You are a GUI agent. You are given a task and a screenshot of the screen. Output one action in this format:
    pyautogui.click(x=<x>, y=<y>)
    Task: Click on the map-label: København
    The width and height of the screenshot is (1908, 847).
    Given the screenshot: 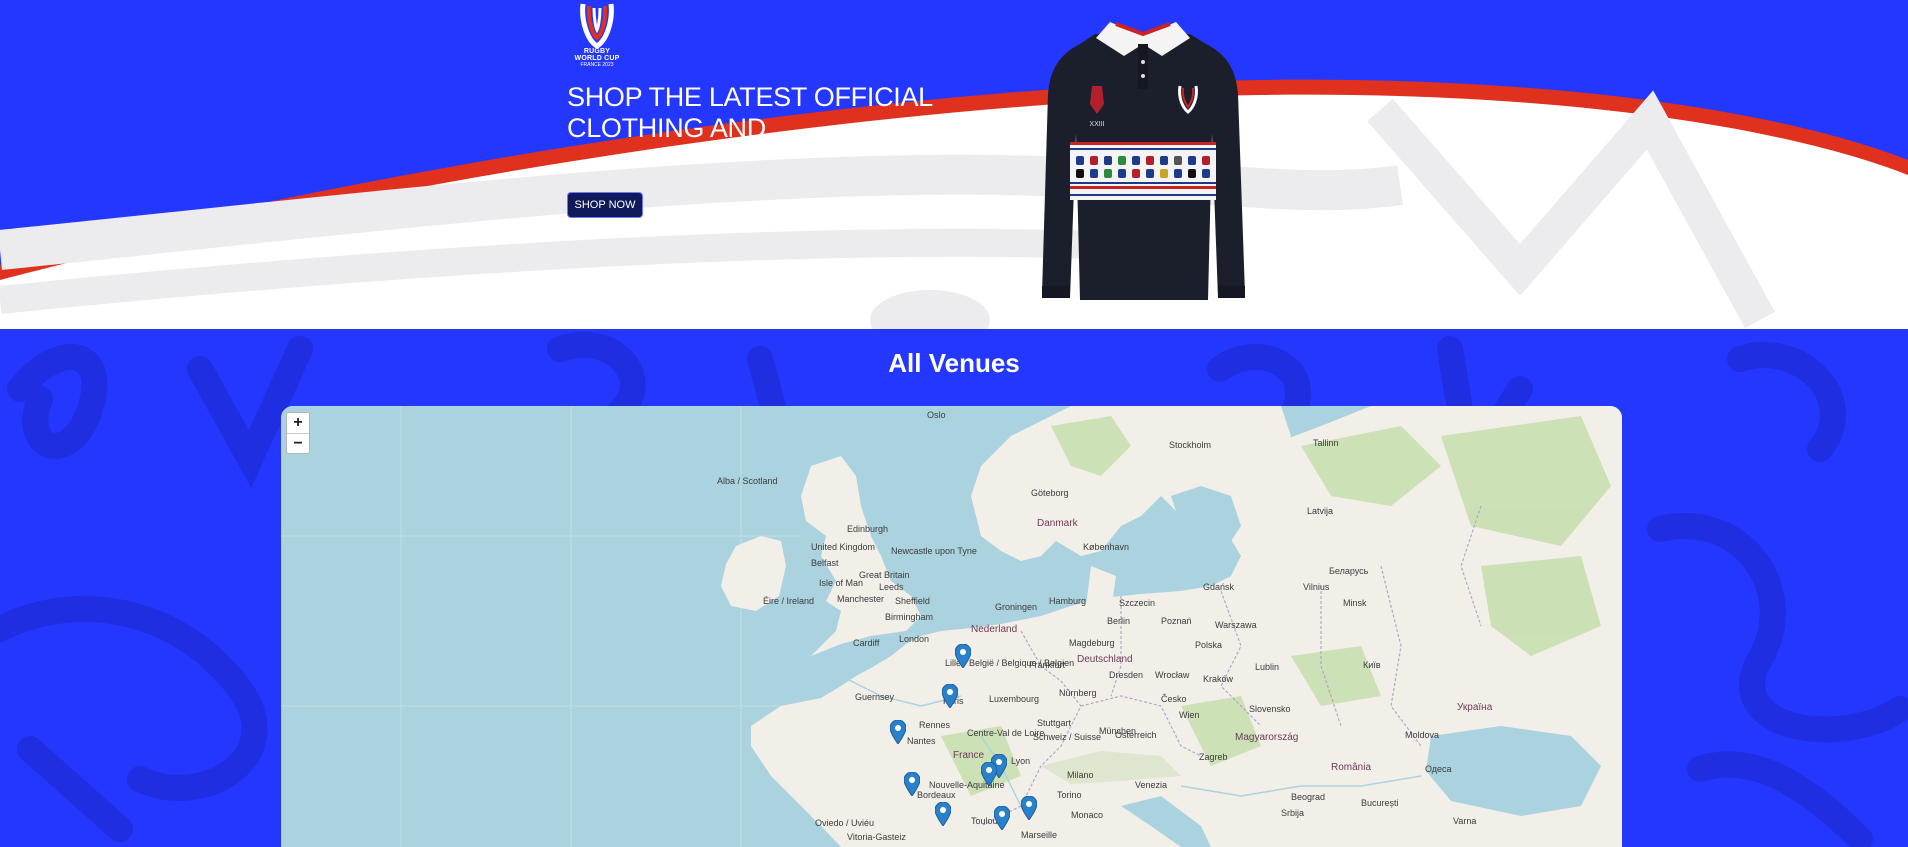 What is the action you would take?
    pyautogui.click(x=1106, y=547)
    